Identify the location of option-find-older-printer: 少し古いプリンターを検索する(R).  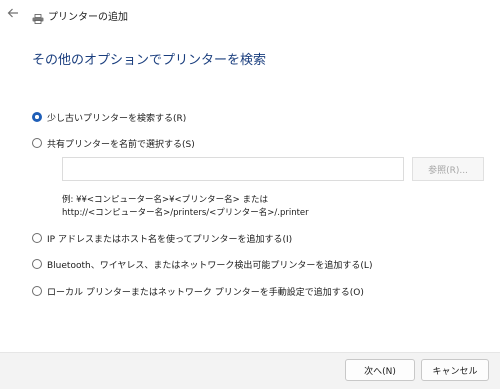
(109, 117).